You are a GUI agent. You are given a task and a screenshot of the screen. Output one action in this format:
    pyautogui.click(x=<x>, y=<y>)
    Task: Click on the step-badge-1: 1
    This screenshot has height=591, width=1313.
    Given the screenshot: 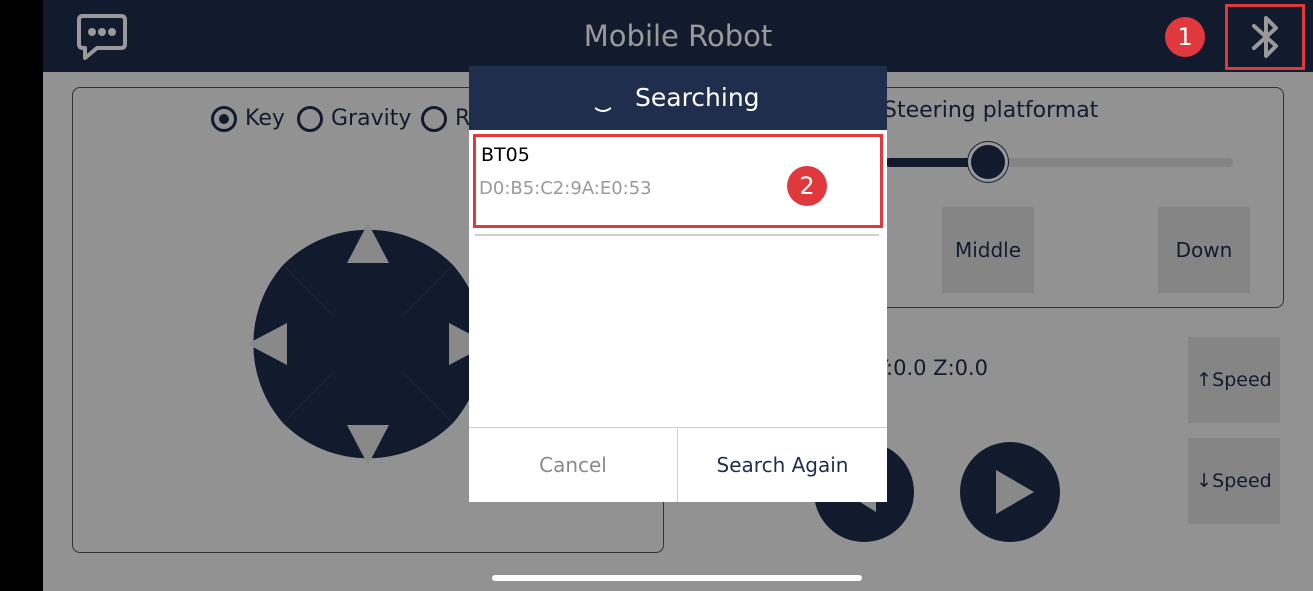 What is the action you would take?
    pyautogui.click(x=1185, y=37)
    